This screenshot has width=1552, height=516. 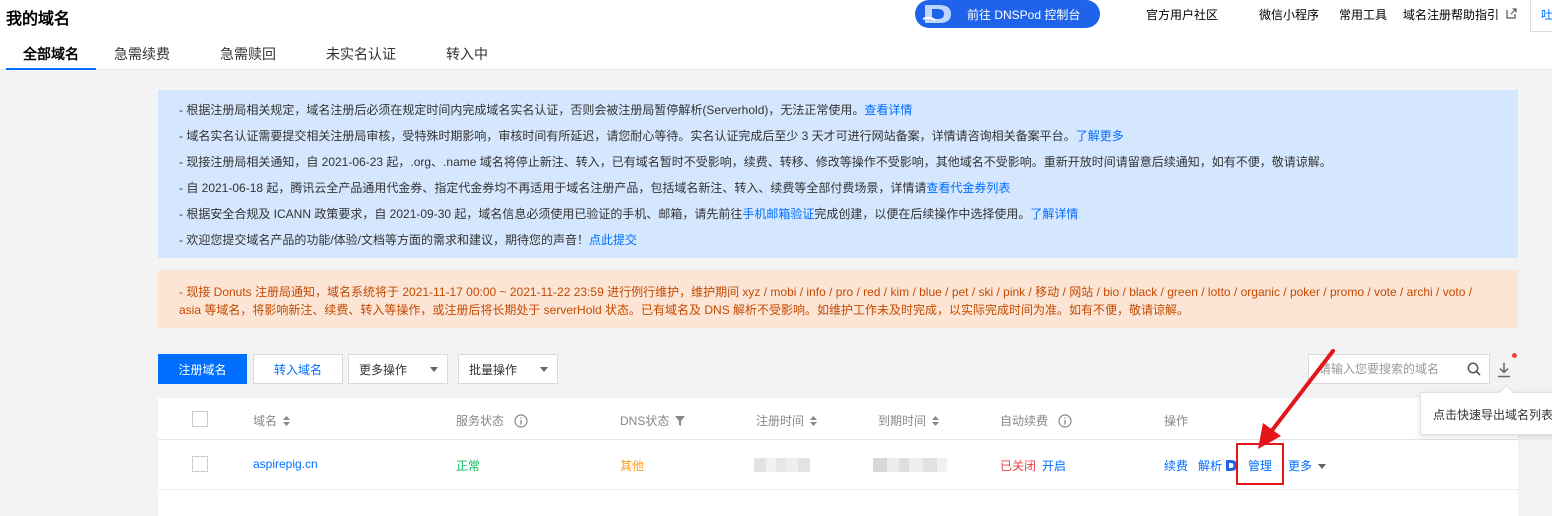 I want to click on tab-need-renewal: 急需续费, so click(x=145, y=57).